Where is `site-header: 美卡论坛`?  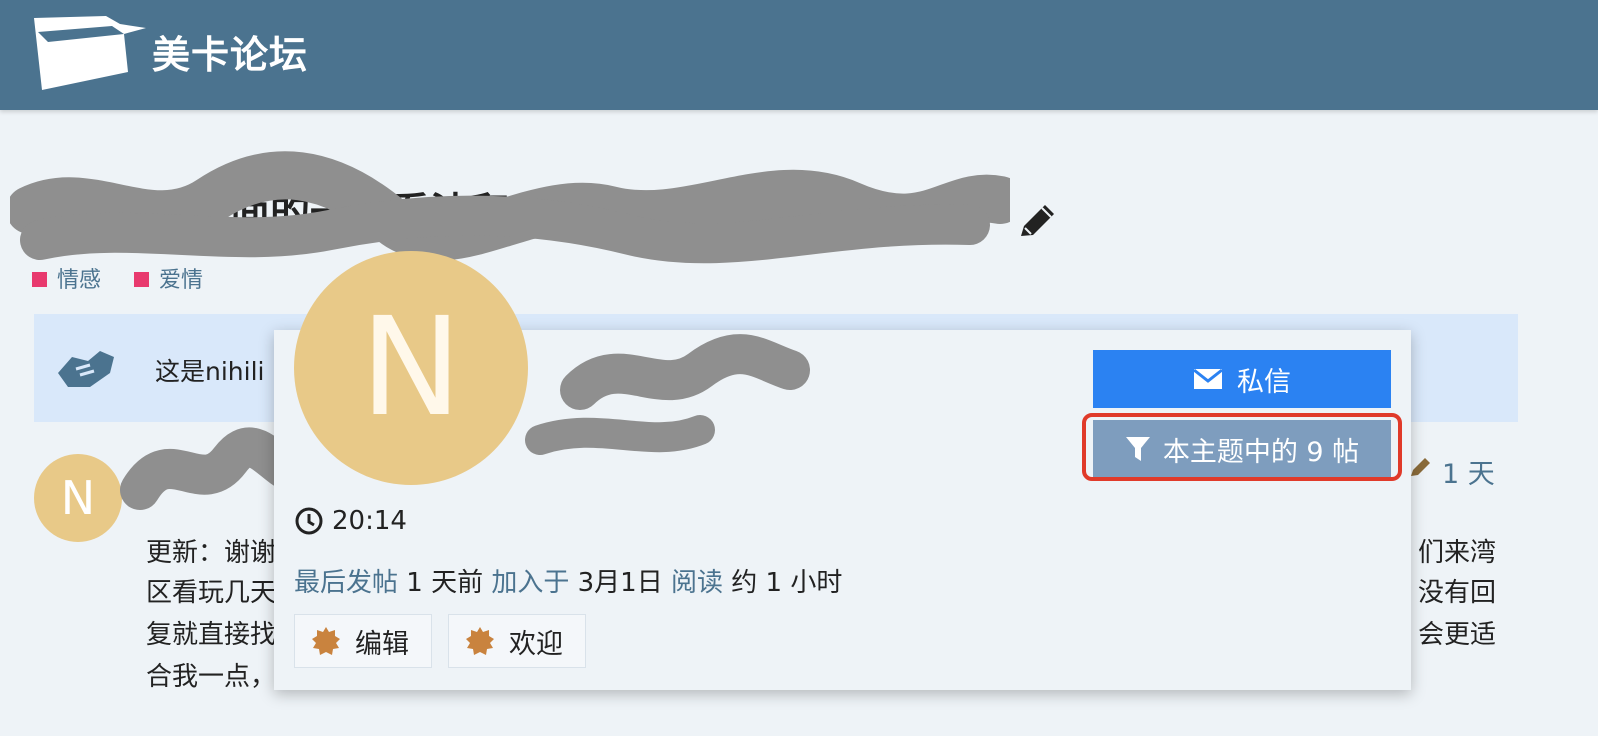 site-header: 美卡论坛 is located at coordinates (799, 55).